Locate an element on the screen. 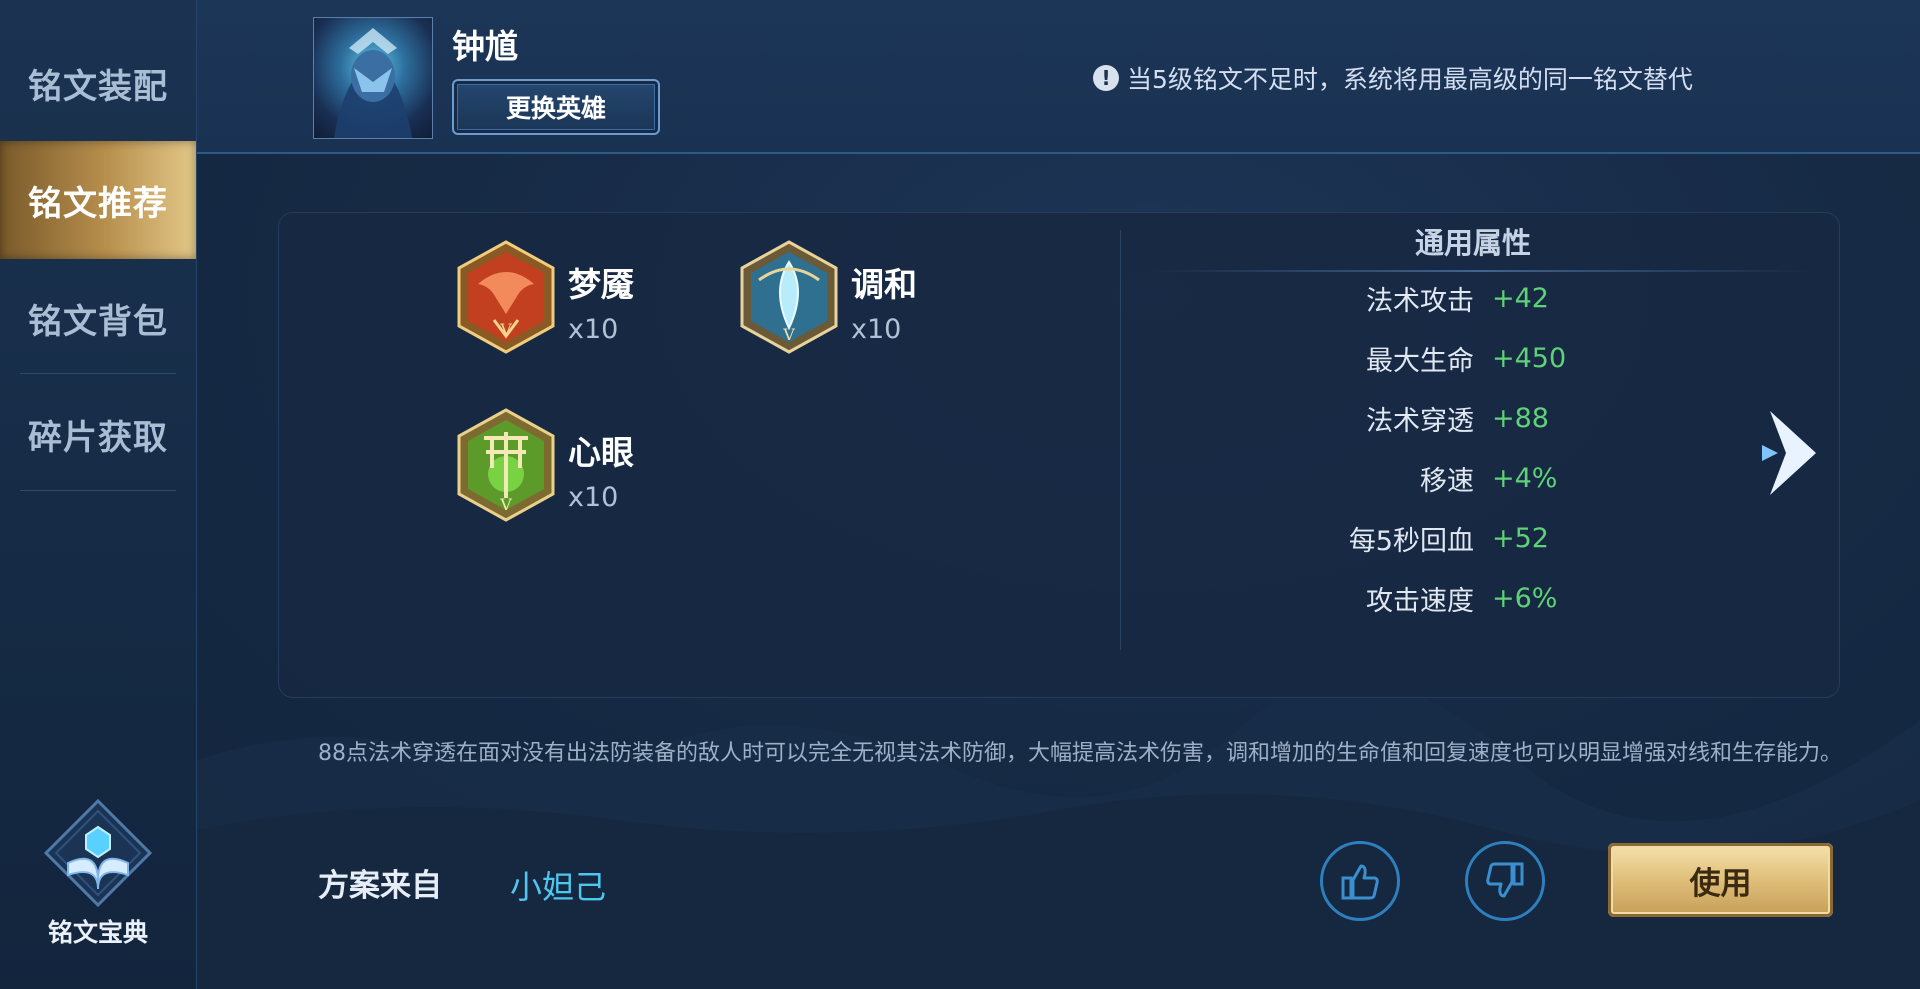 The height and width of the screenshot is (989, 1920). sidebar: 铭文装配 铭文推荐 铭文背包 碎片获取 铭文宝典 is located at coordinates (98, 494).